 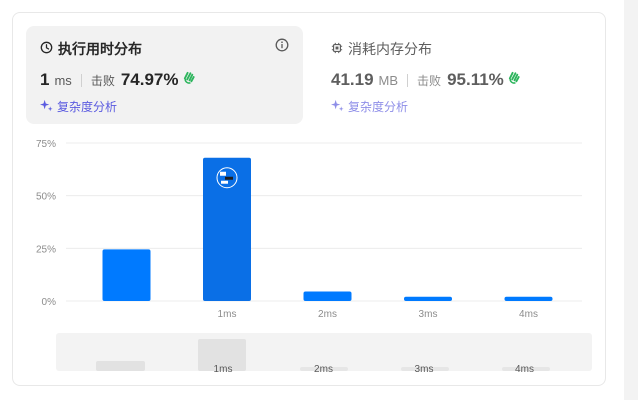 I want to click on x-tick-label: 2ms, so click(x=327, y=314).